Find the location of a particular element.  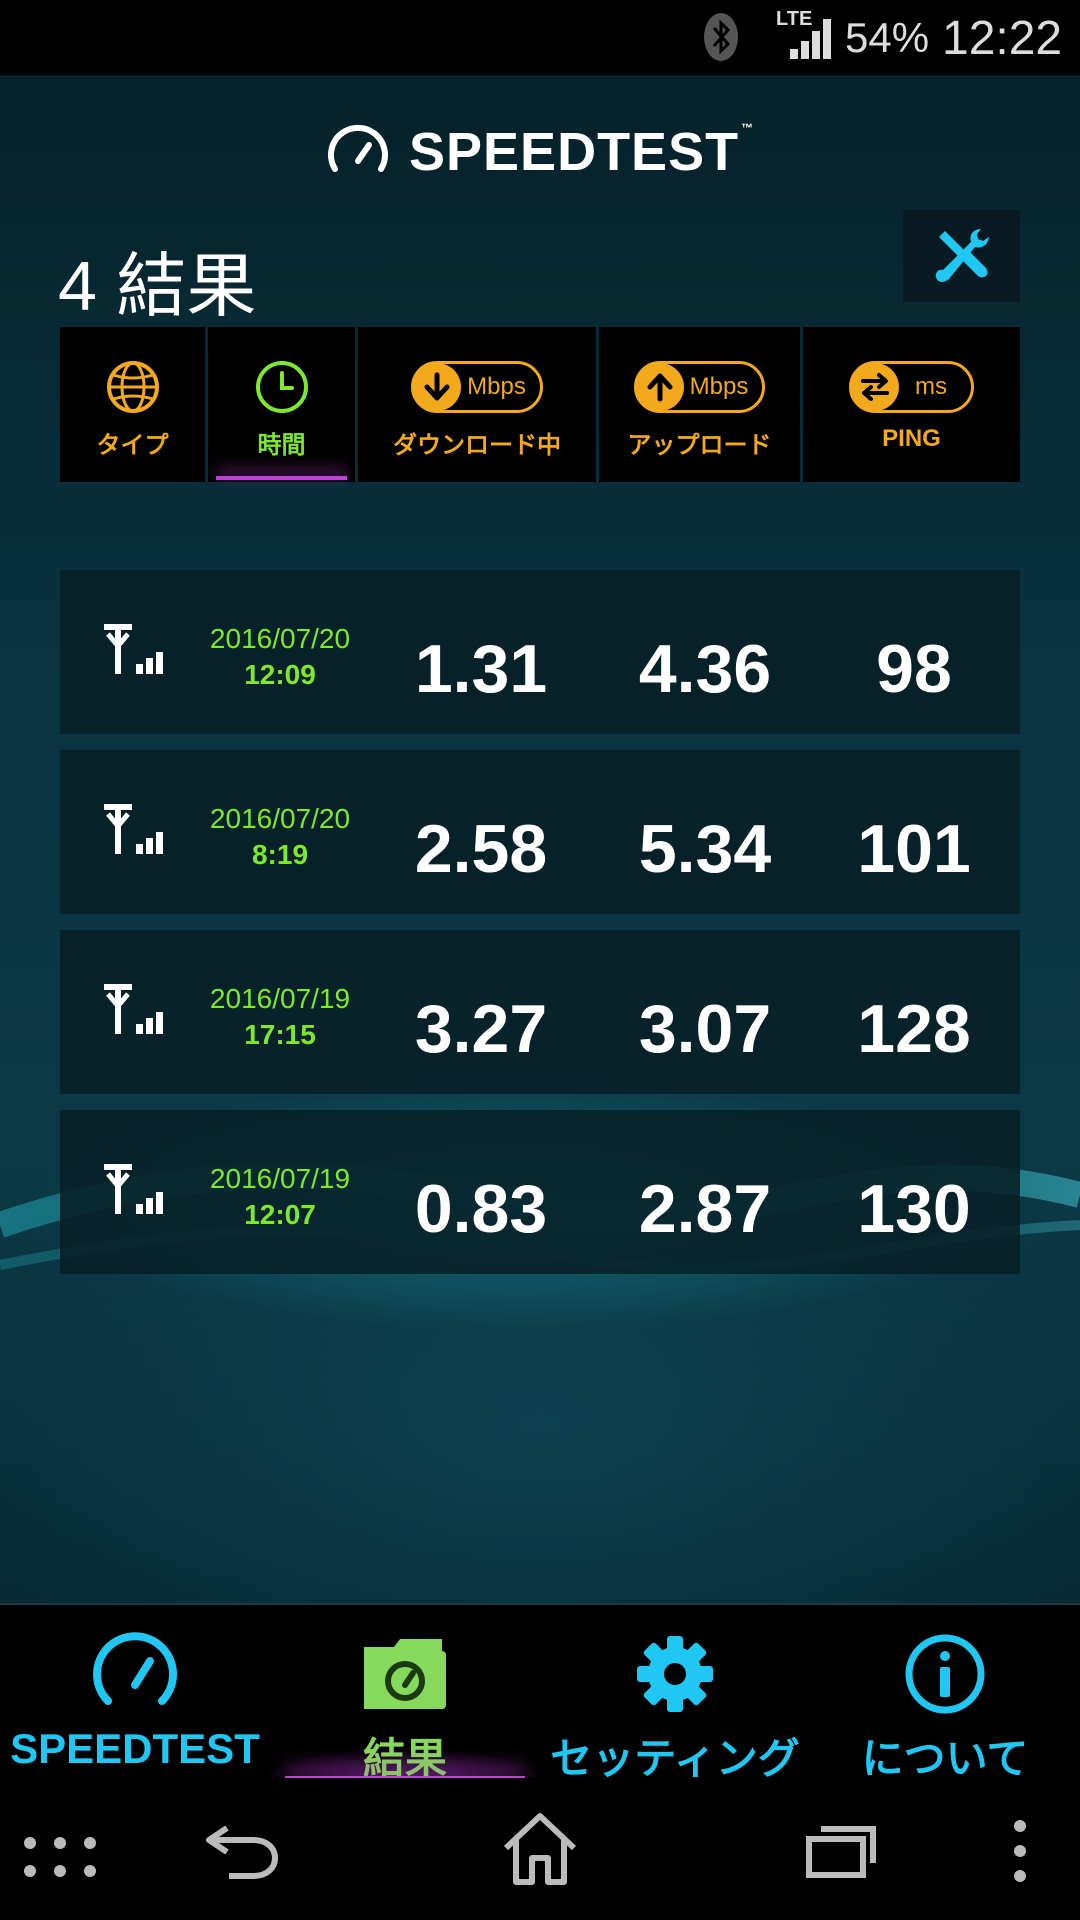

sort-label-type: タイプ is located at coordinates (132, 445).